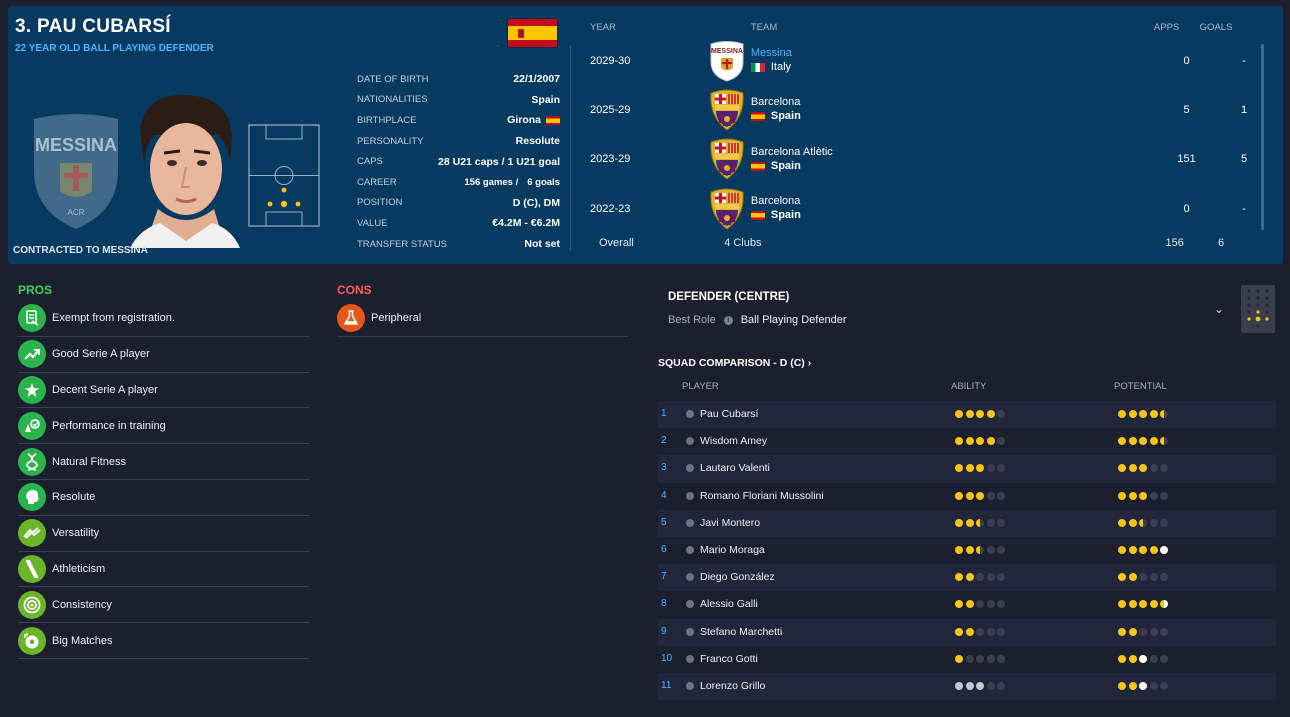  Describe the element at coordinates (1262, 137) in the screenshot. I see `career-scrollbar` at that location.